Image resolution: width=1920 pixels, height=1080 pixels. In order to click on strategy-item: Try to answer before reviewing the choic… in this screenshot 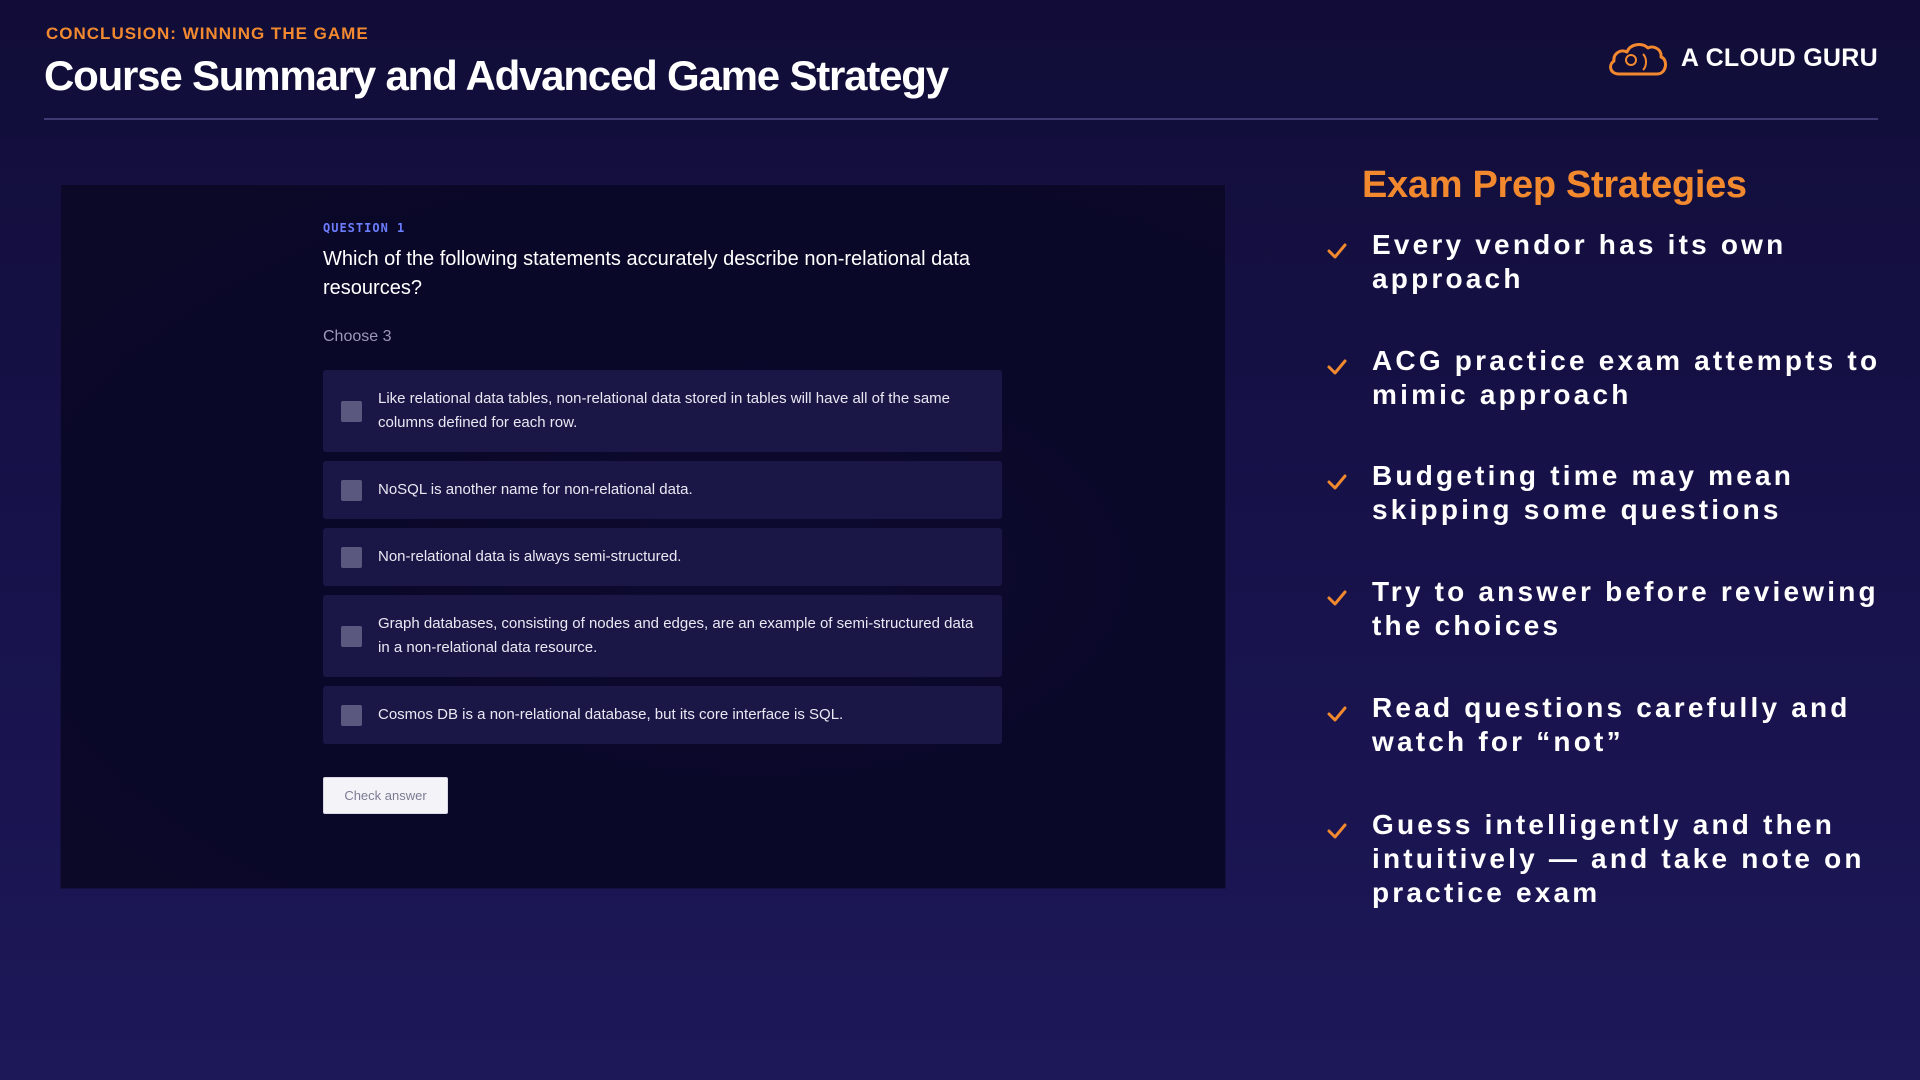, I will do `click(1621, 609)`.